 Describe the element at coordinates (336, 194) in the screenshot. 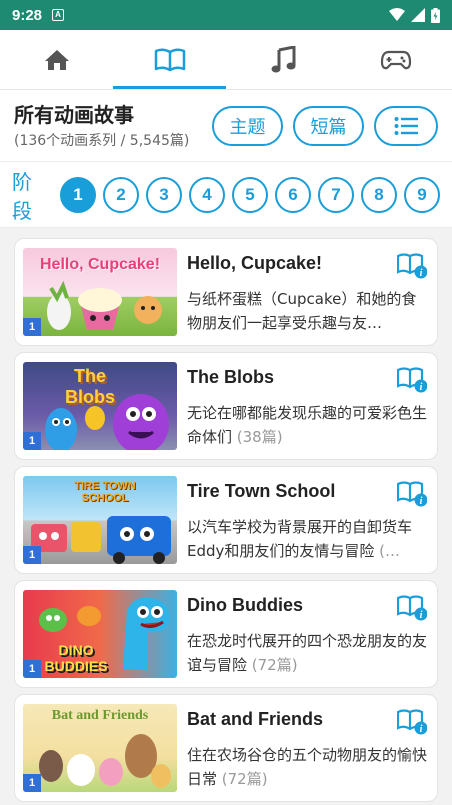

I see `stage-7: 7` at that location.